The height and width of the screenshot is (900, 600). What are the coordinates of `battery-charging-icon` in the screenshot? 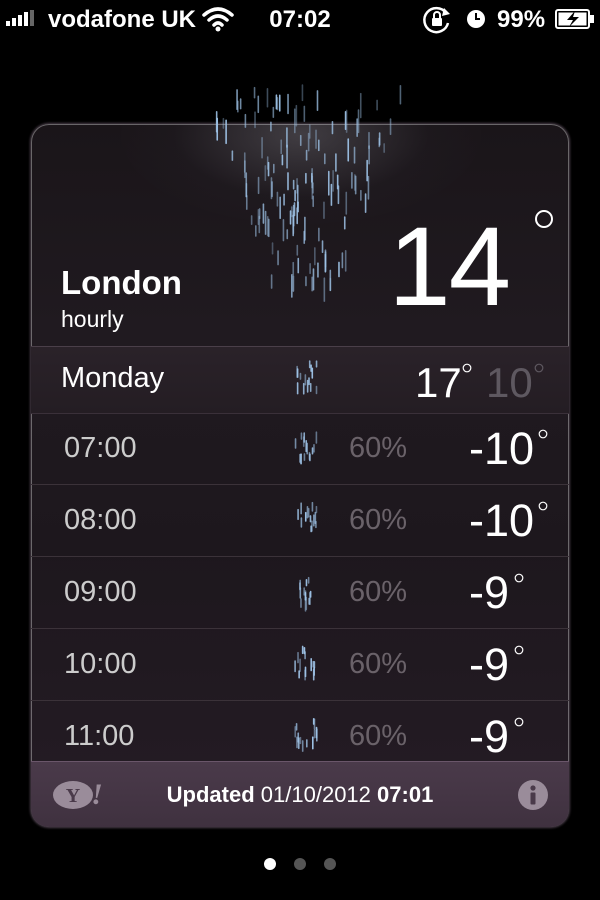 It's located at (574, 19).